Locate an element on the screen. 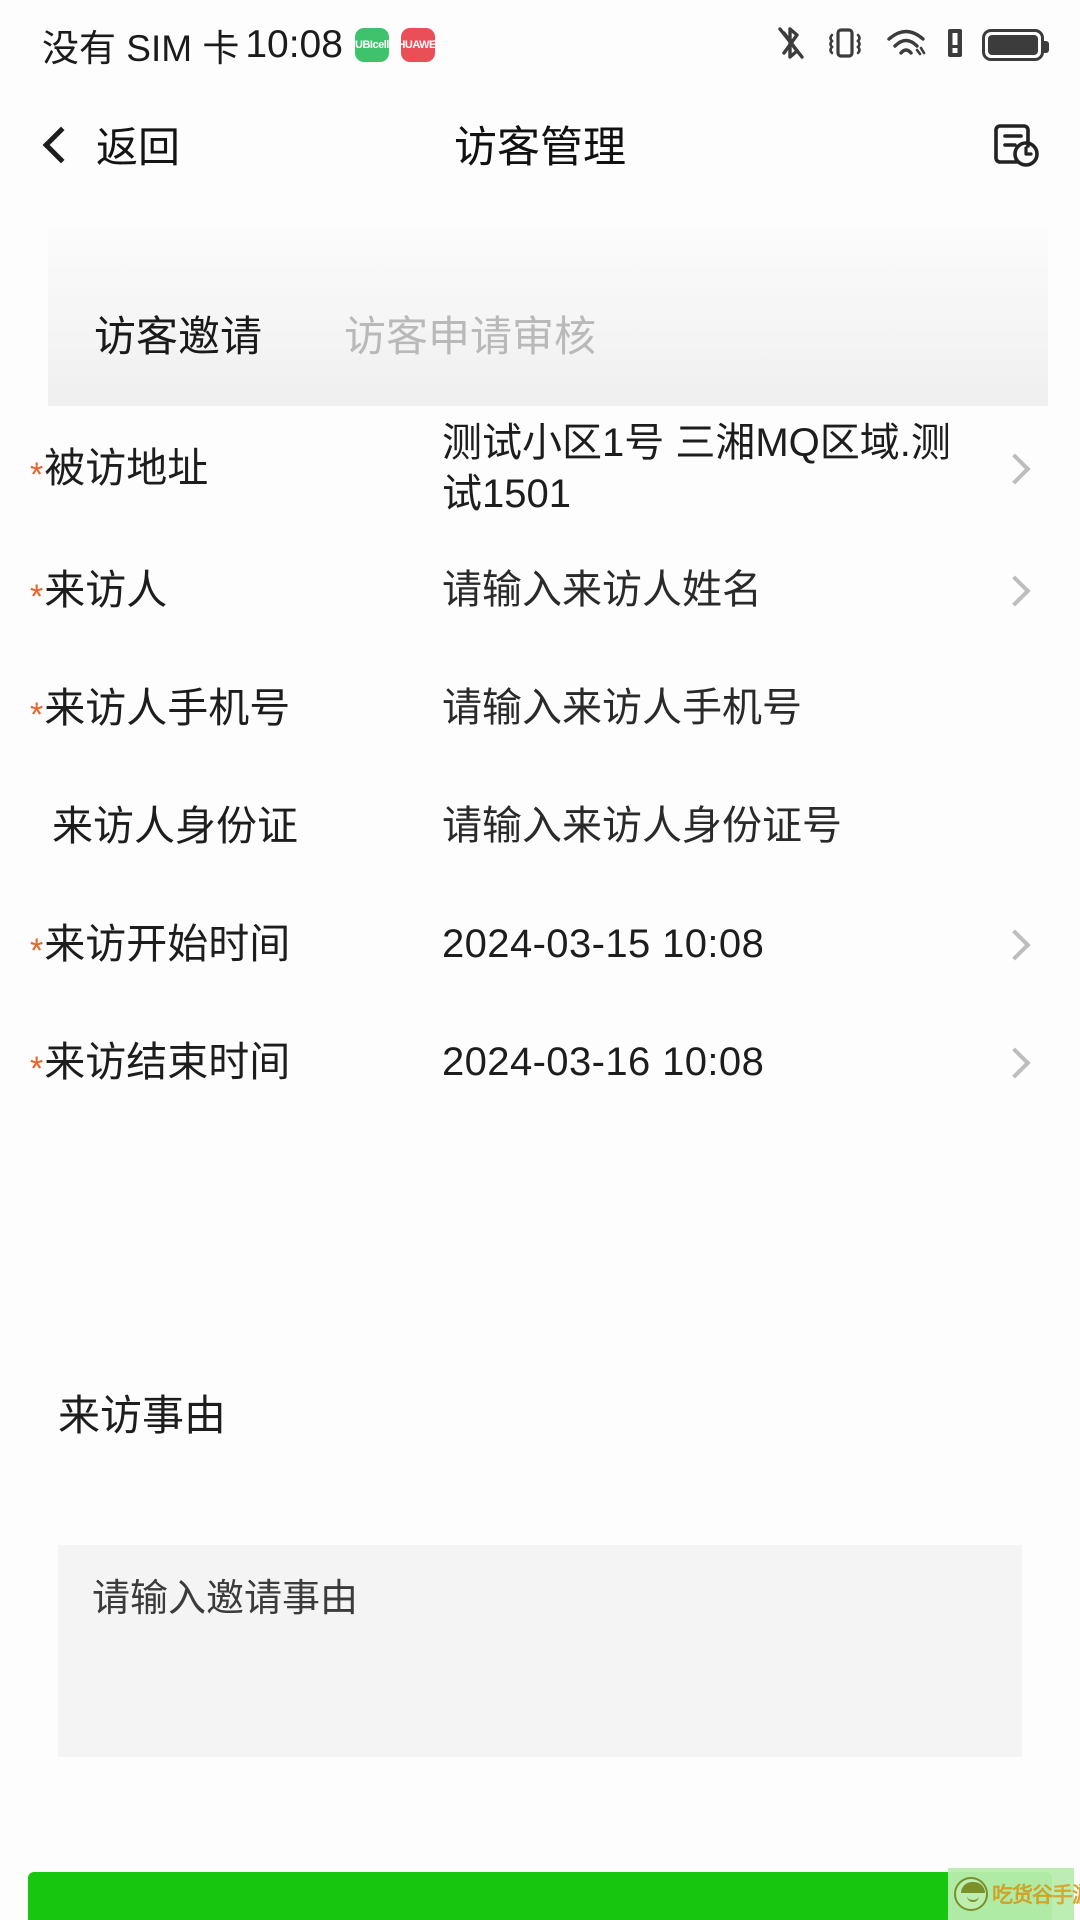 This screenshot has height=1920, width=1080. form-label-visitor-phone: * 来访人手机号 is located at coordinates (236, 708).